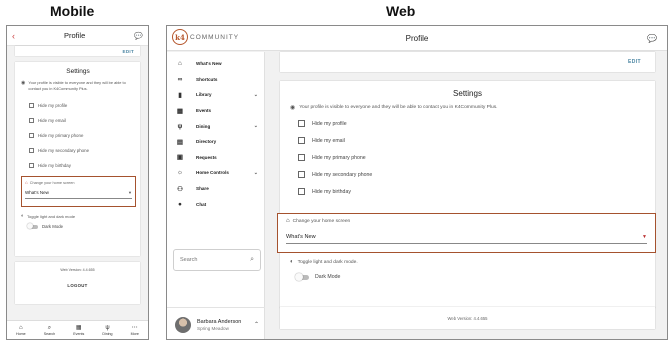  I want to click on dark-mode-label: Dark Mode, so click(328, 277).